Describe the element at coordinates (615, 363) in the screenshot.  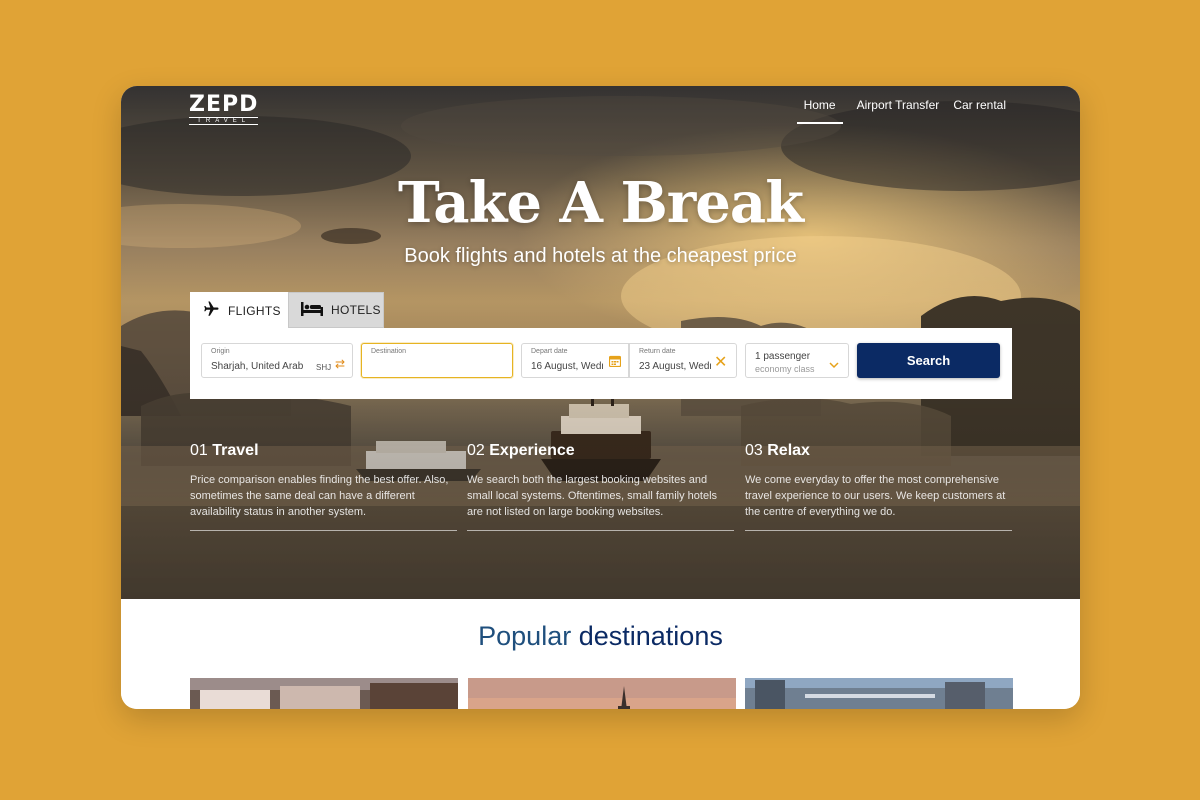
I see `calendar-icon` at that location.